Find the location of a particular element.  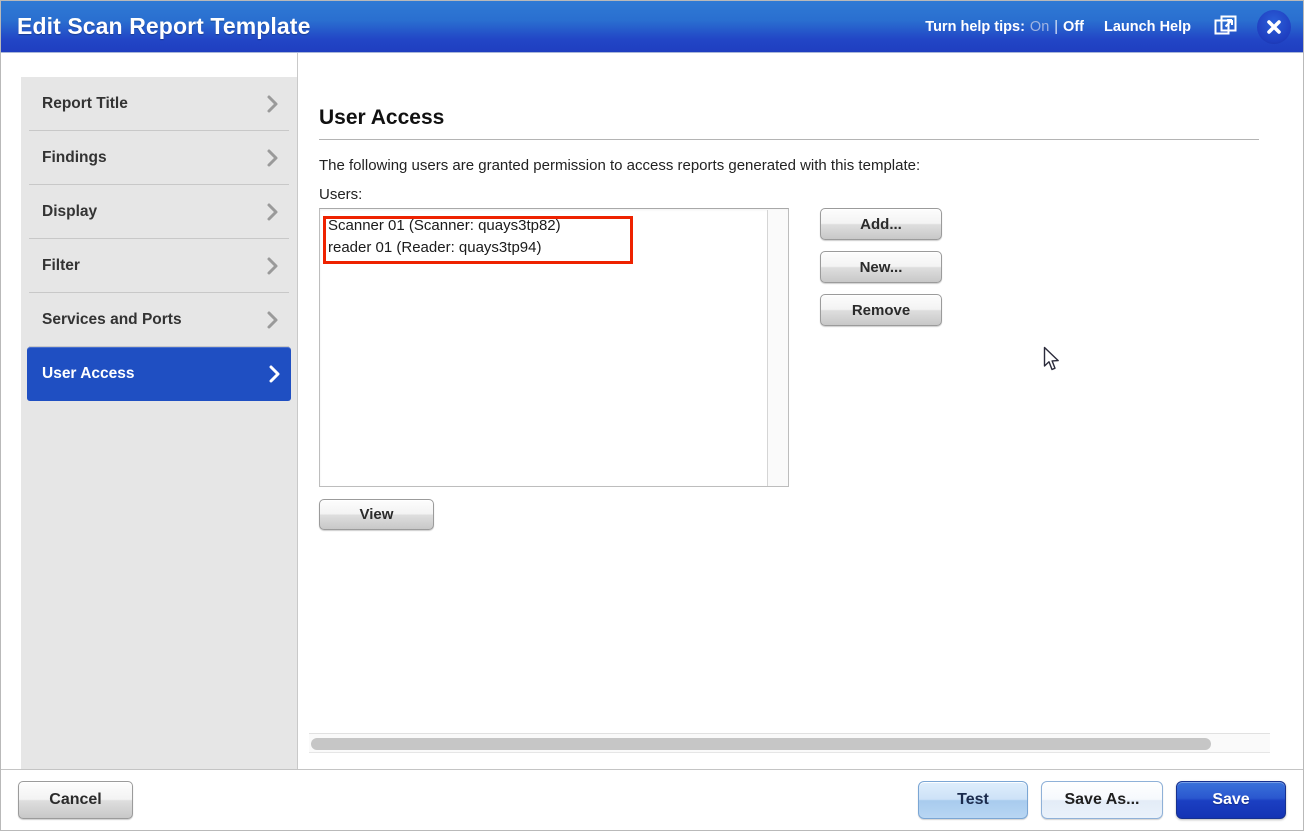

sidebar-item-label: Filter is located at coordinates (61, 265).